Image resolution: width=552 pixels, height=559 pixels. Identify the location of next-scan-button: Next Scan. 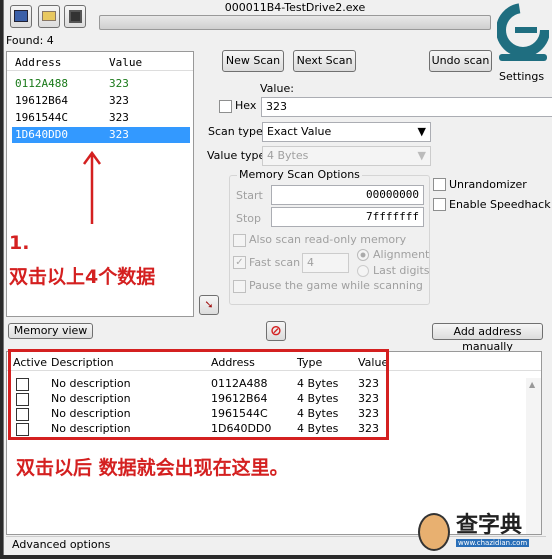
(324, 61).